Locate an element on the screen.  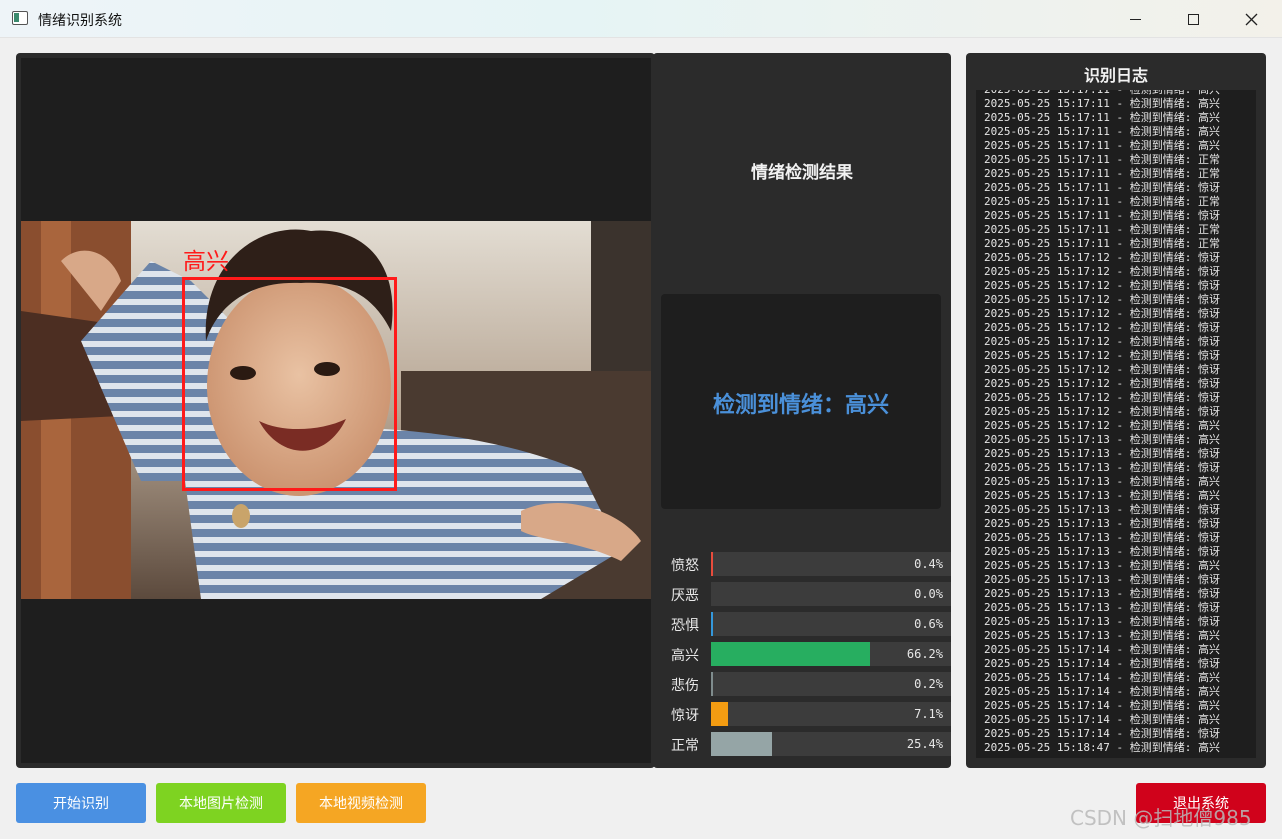
face-detection-box is located at coordinates (289, 384).